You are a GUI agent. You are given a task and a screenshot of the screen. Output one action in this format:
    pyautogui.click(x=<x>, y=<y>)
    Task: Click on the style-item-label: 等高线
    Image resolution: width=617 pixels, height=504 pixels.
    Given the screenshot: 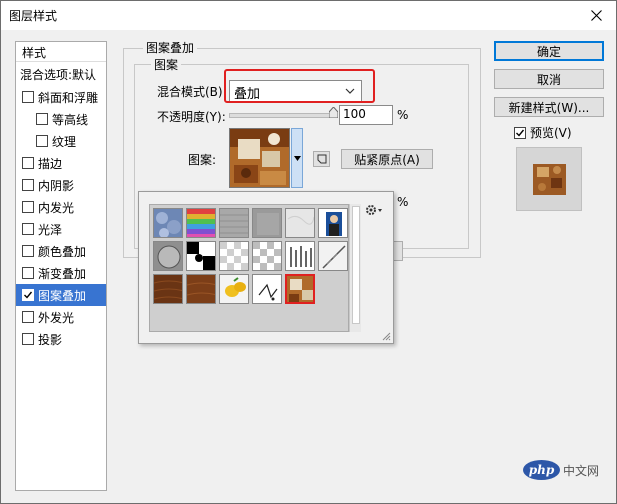 What is the action you would take?
    pyautogui.click(x=70, y=119)
    